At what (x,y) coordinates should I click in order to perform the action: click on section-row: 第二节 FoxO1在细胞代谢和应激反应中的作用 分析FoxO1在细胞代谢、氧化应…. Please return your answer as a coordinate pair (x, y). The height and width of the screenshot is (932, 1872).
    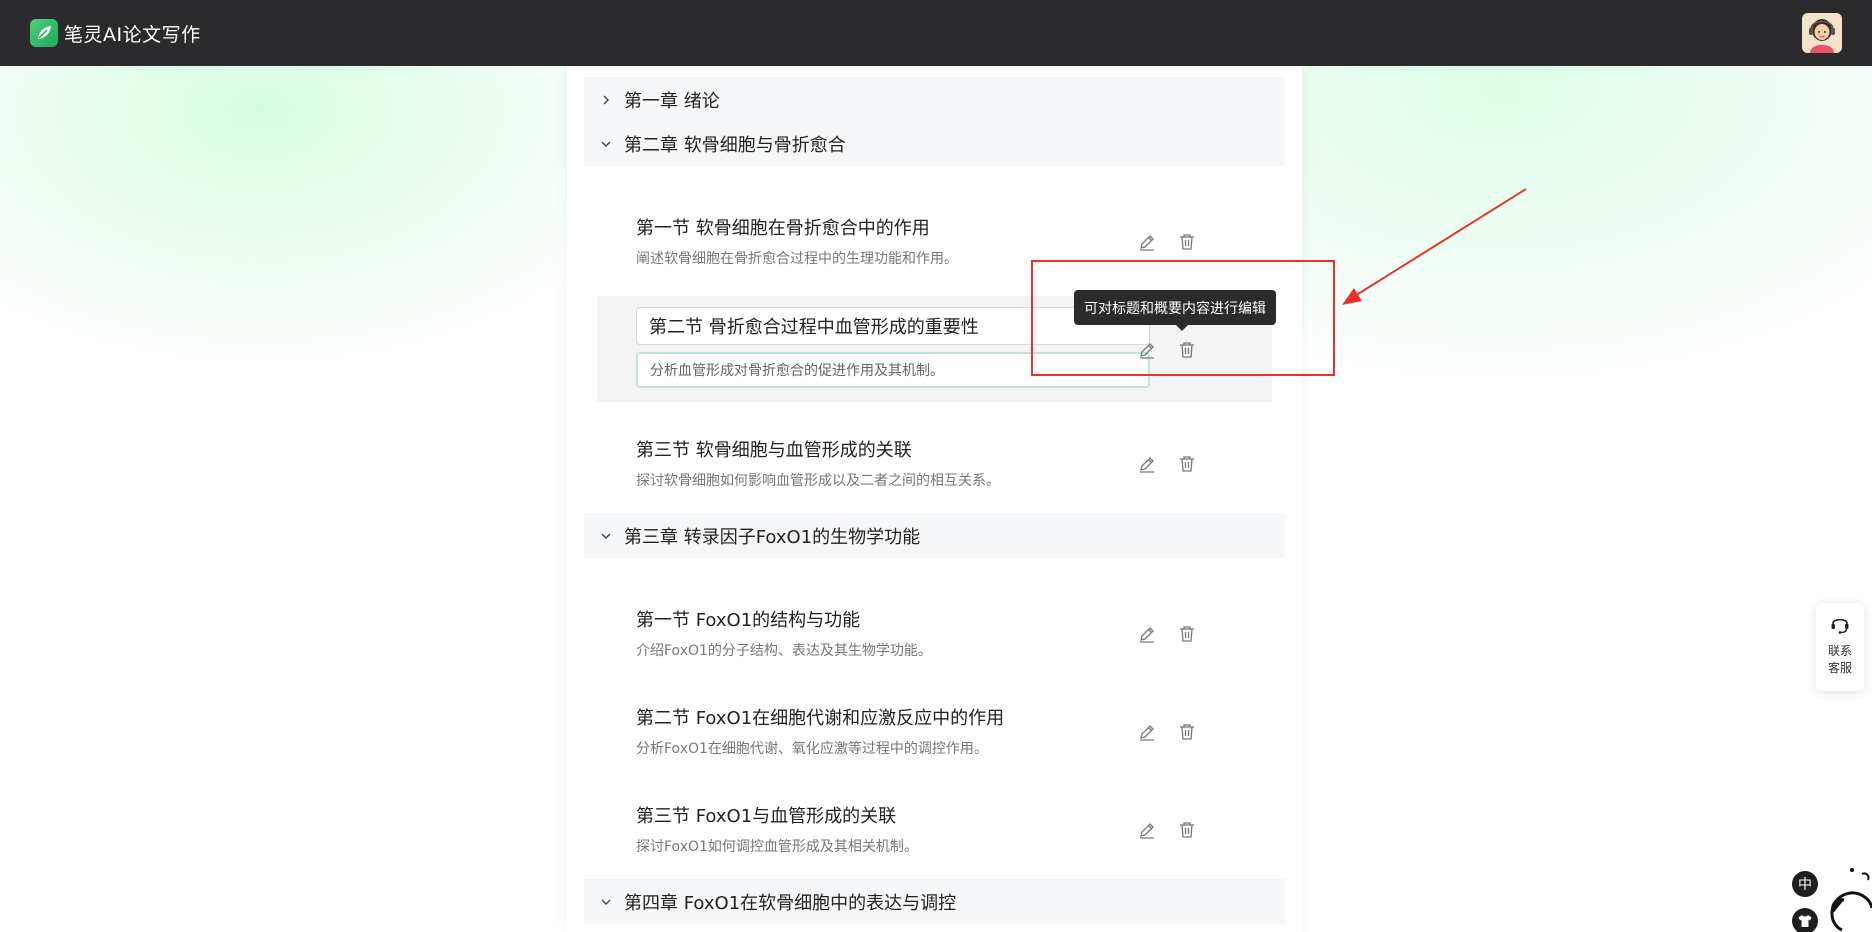
    Looking at the image, I should click on (934, 734).